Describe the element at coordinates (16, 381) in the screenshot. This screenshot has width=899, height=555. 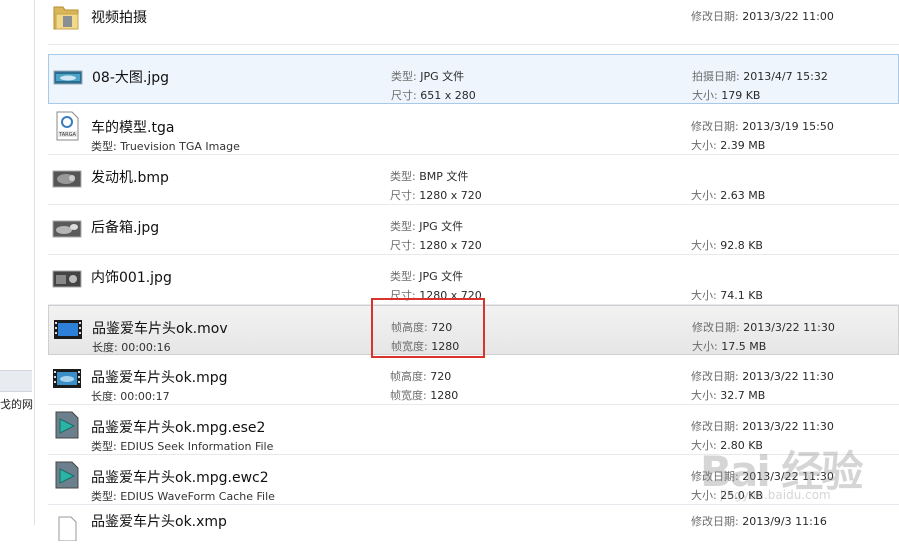
I see `nav-selected-item` at that location.